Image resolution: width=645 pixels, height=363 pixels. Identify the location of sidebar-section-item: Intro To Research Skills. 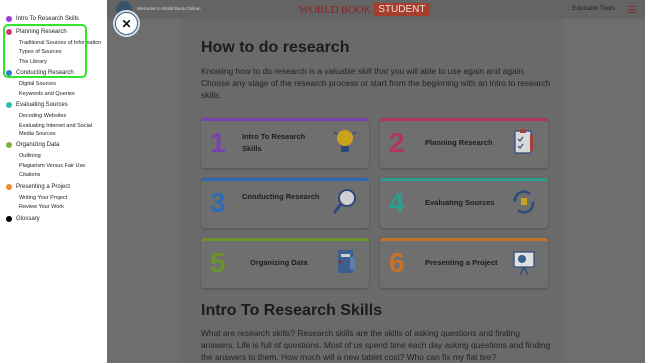
(53, 18).